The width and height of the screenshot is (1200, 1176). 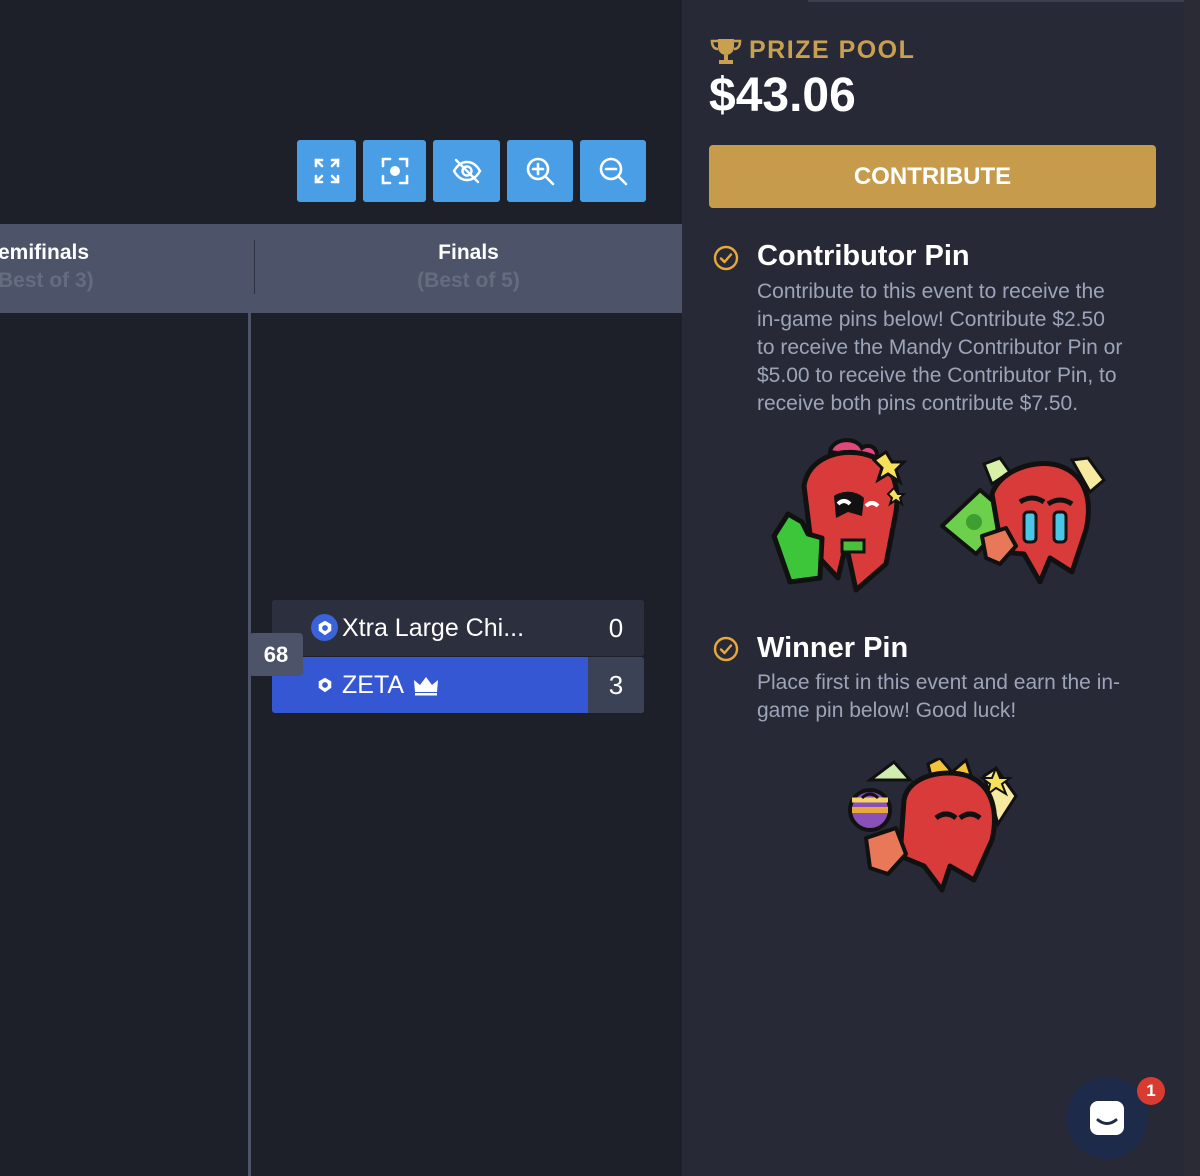 What do you see at coordinates (832, 50) in the screenshot?
I see `prize-pool-label: PRIZE POOL` at bounding box center [832, 50].